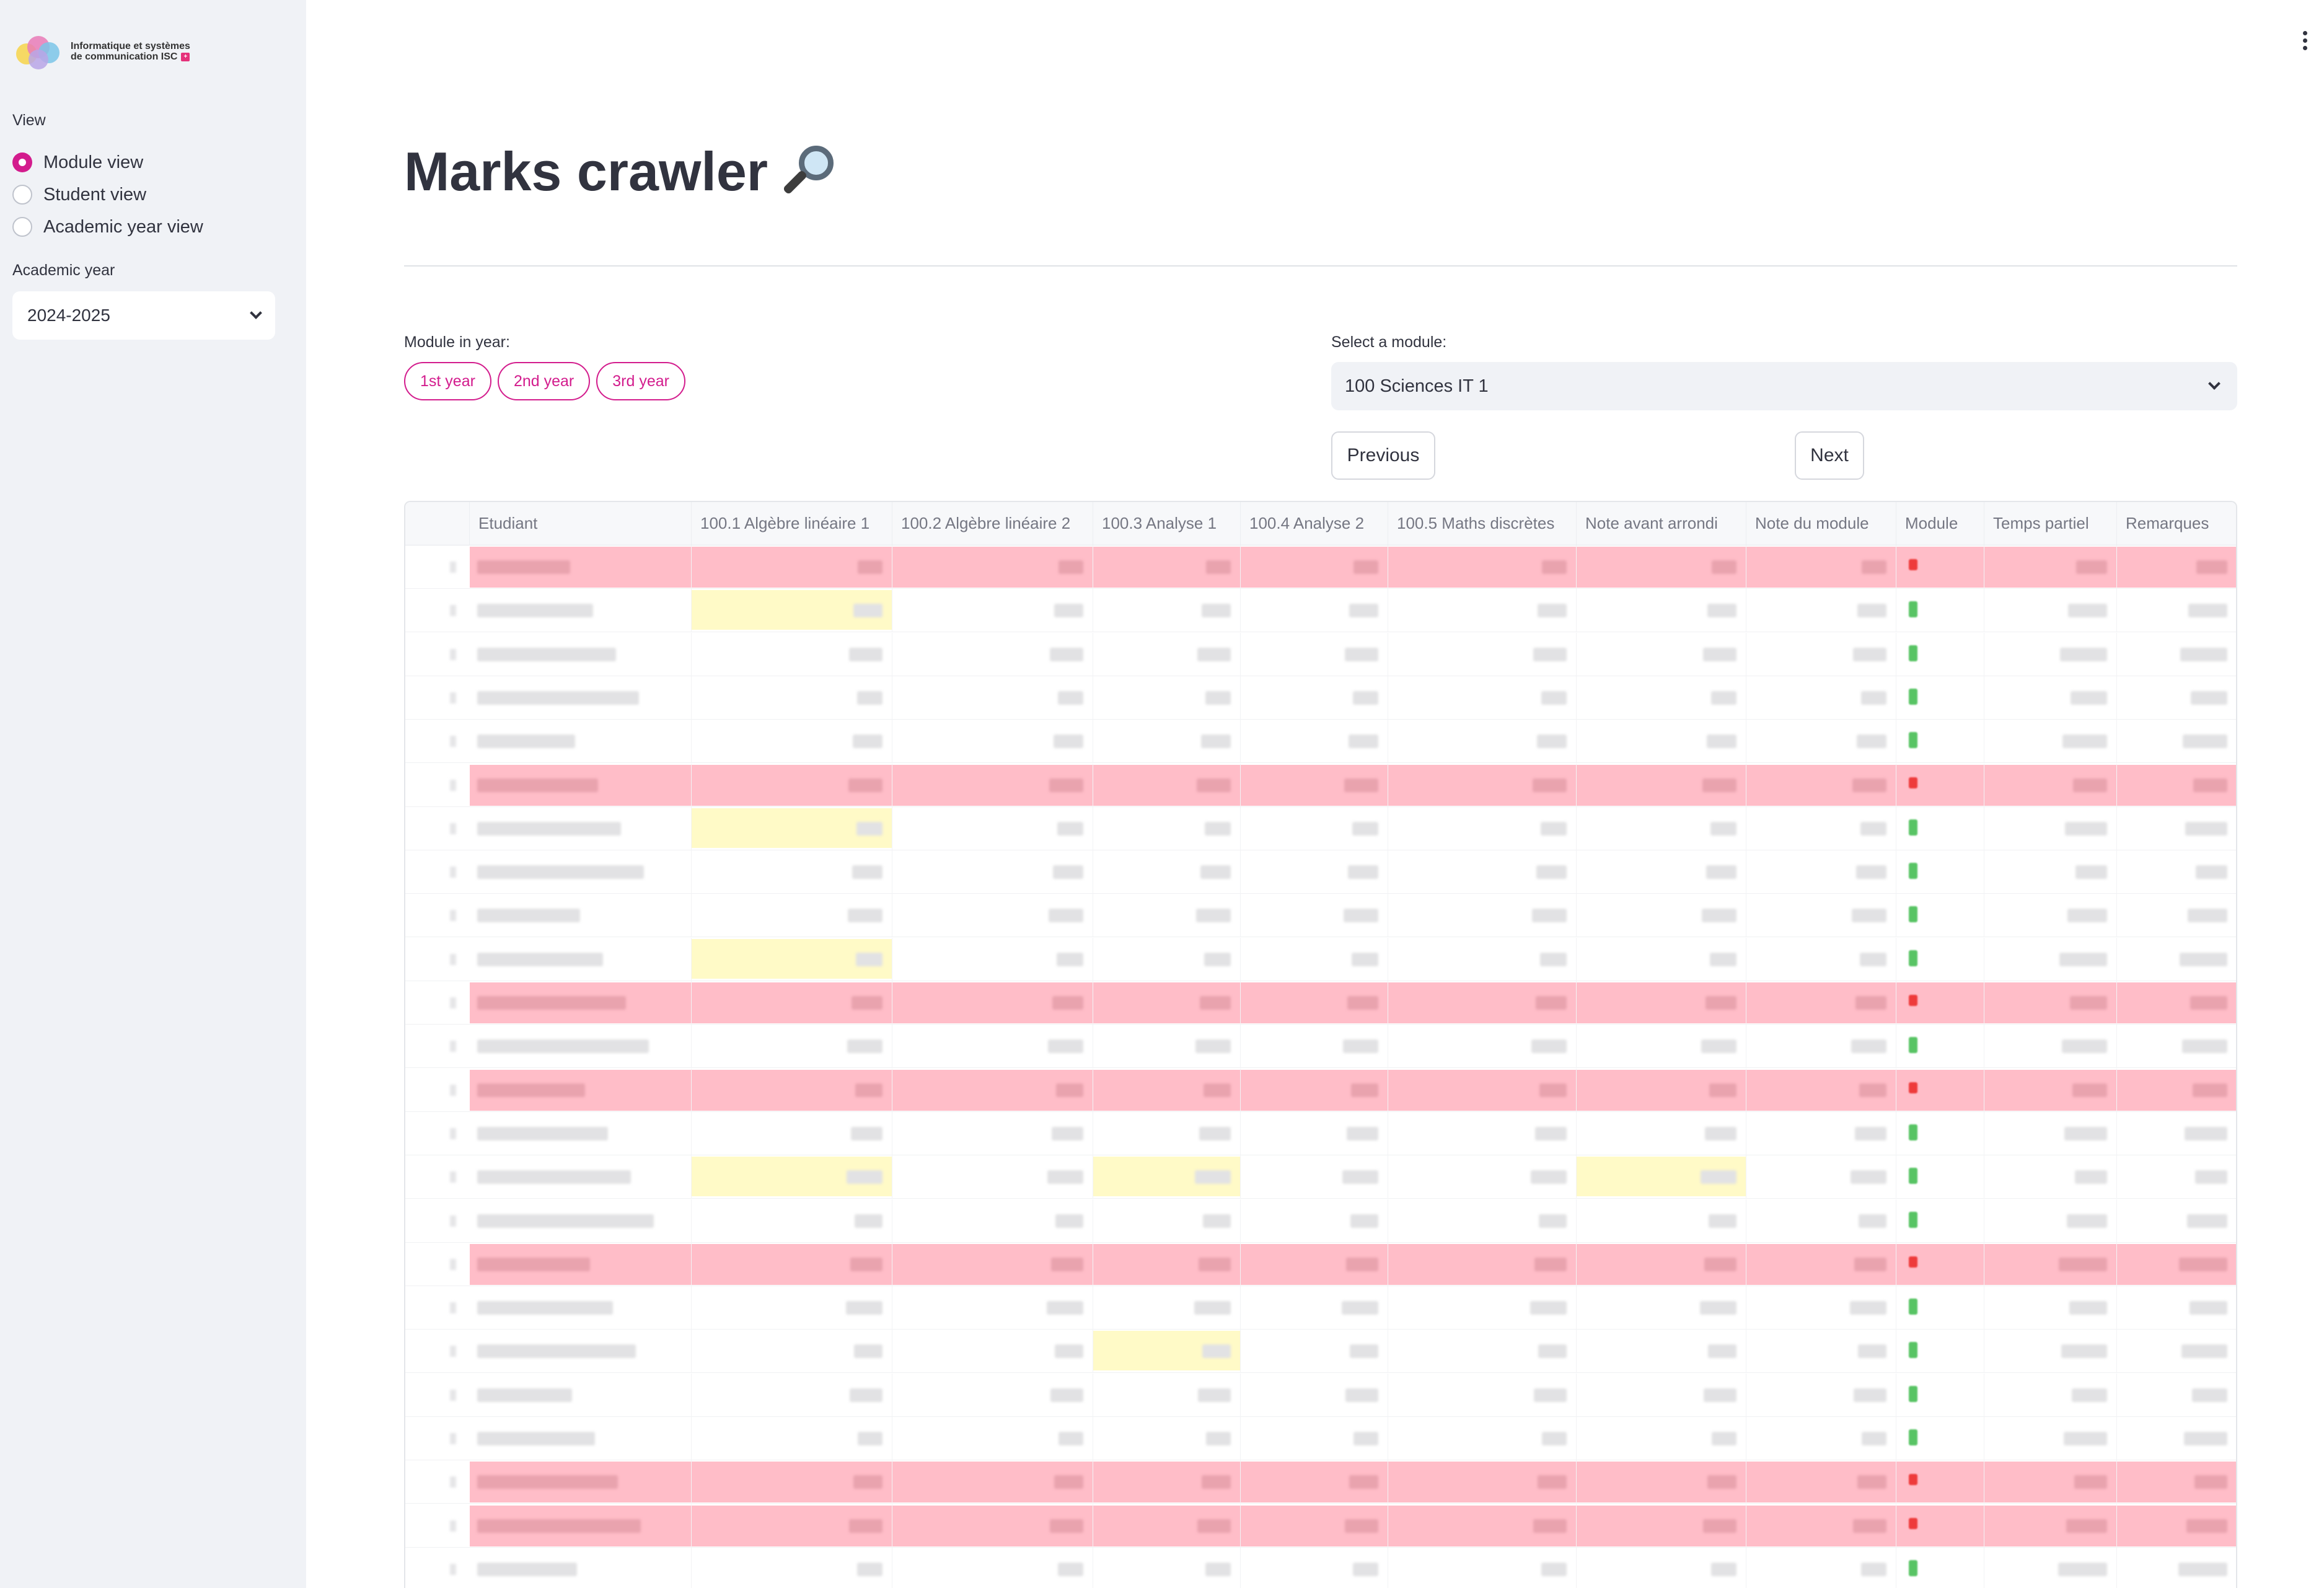 The height and width of the screenshot is (1588, 2324). Describe the element at coordinates (1821, 523) in the screenshot. I see `column-header: Note du module` at that location.